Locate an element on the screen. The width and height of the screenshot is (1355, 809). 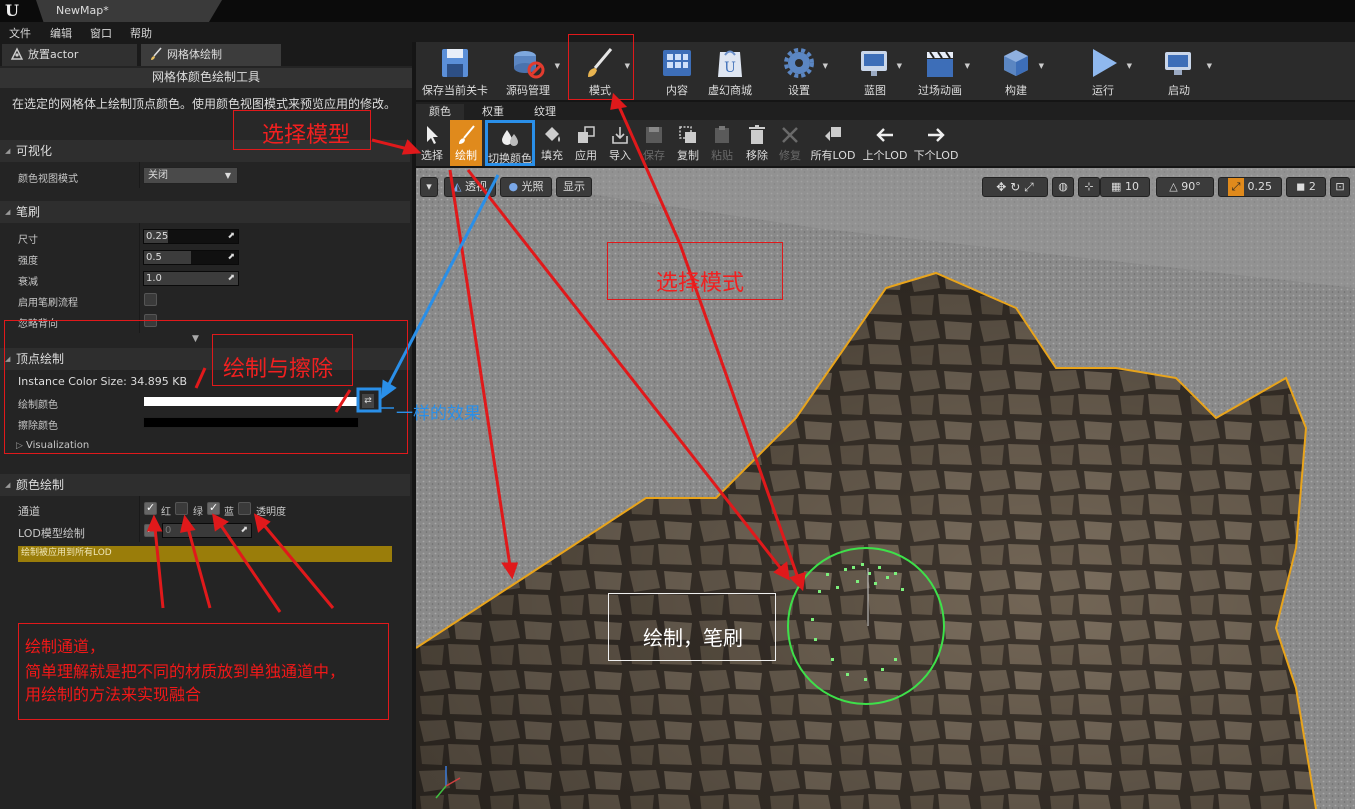
modes-highlight-box is located at coordinates (601, 67).